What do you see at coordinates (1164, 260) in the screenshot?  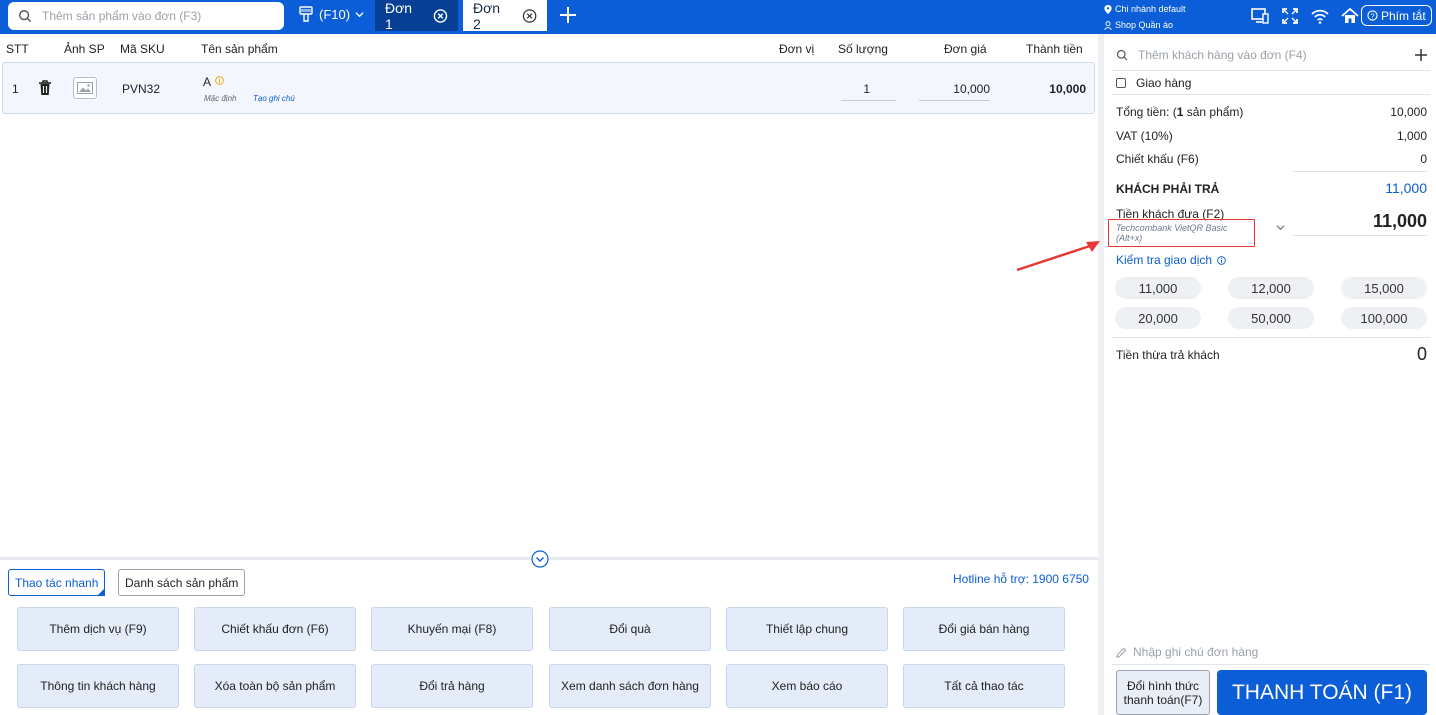 I see `check-transaction-label: Kiểm tra giao dịch` at bounding box center [1164, 260].